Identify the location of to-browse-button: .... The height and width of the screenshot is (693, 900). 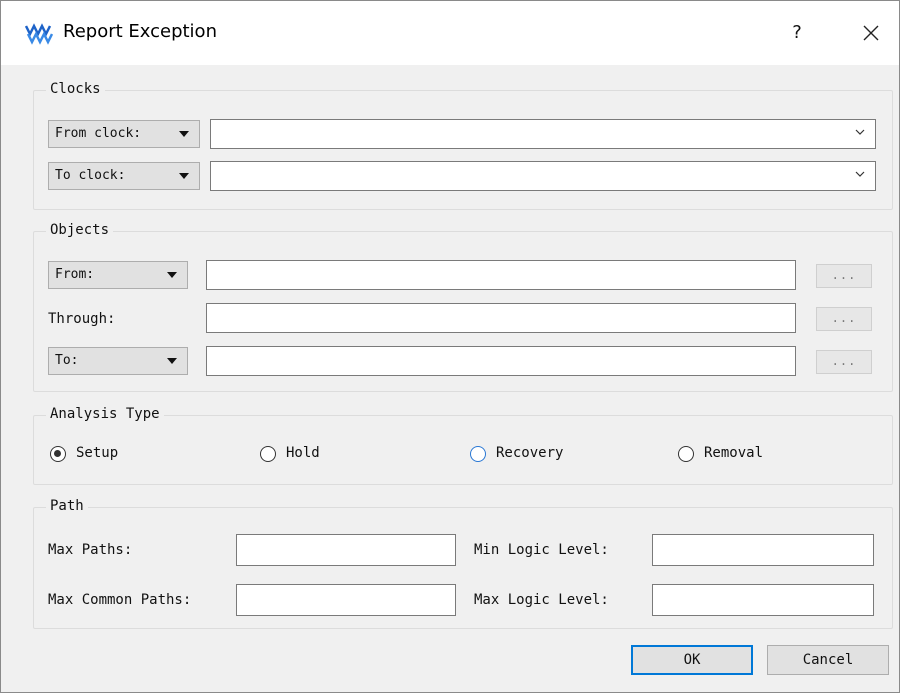
(844, 362).